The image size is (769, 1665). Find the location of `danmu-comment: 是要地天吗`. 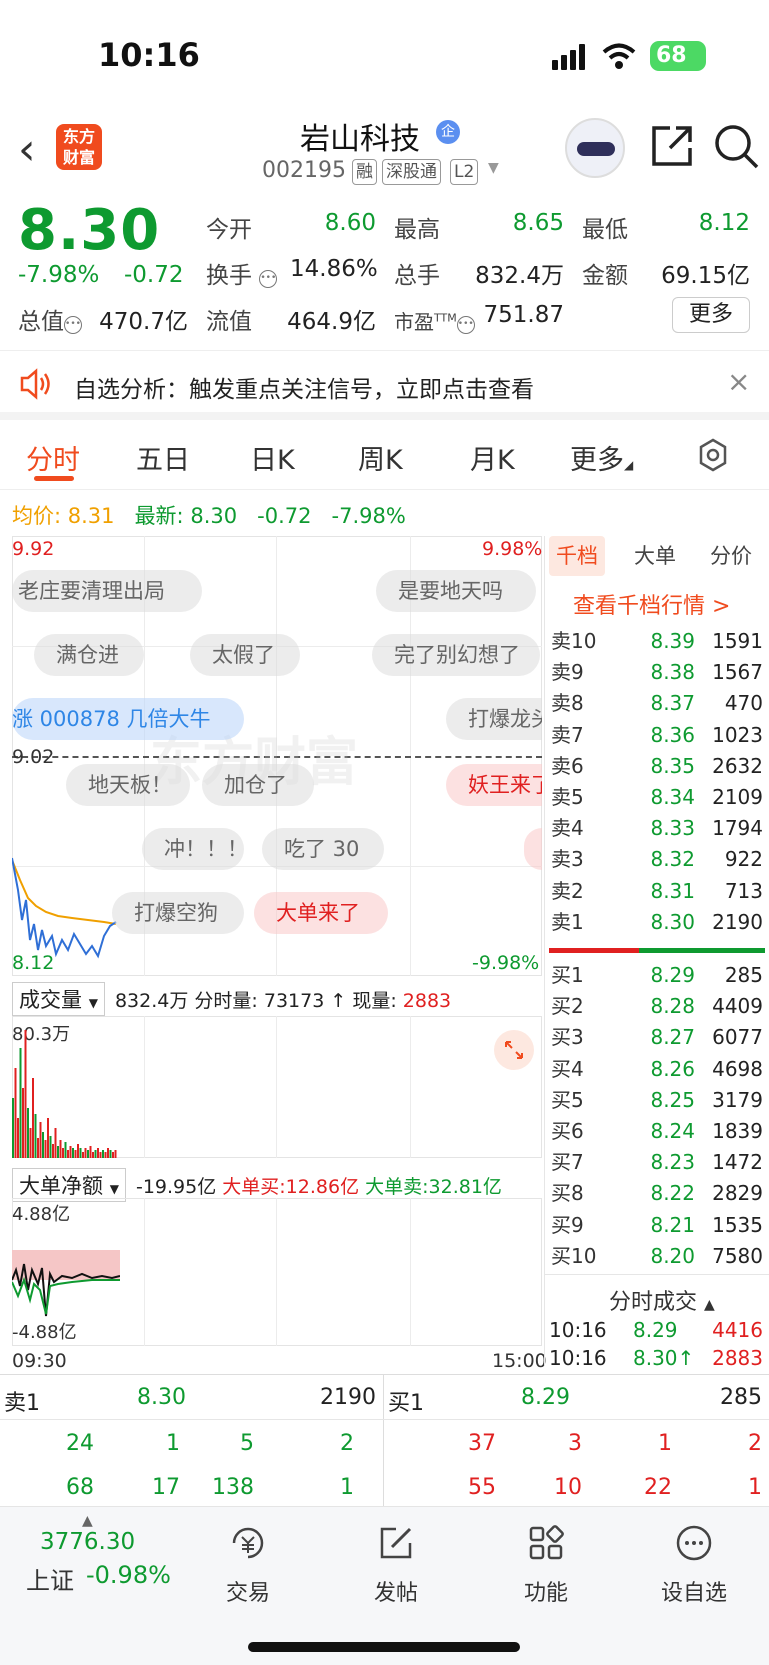

danmu-comment: 是要地天吗 is located at coordinates (456, 591).